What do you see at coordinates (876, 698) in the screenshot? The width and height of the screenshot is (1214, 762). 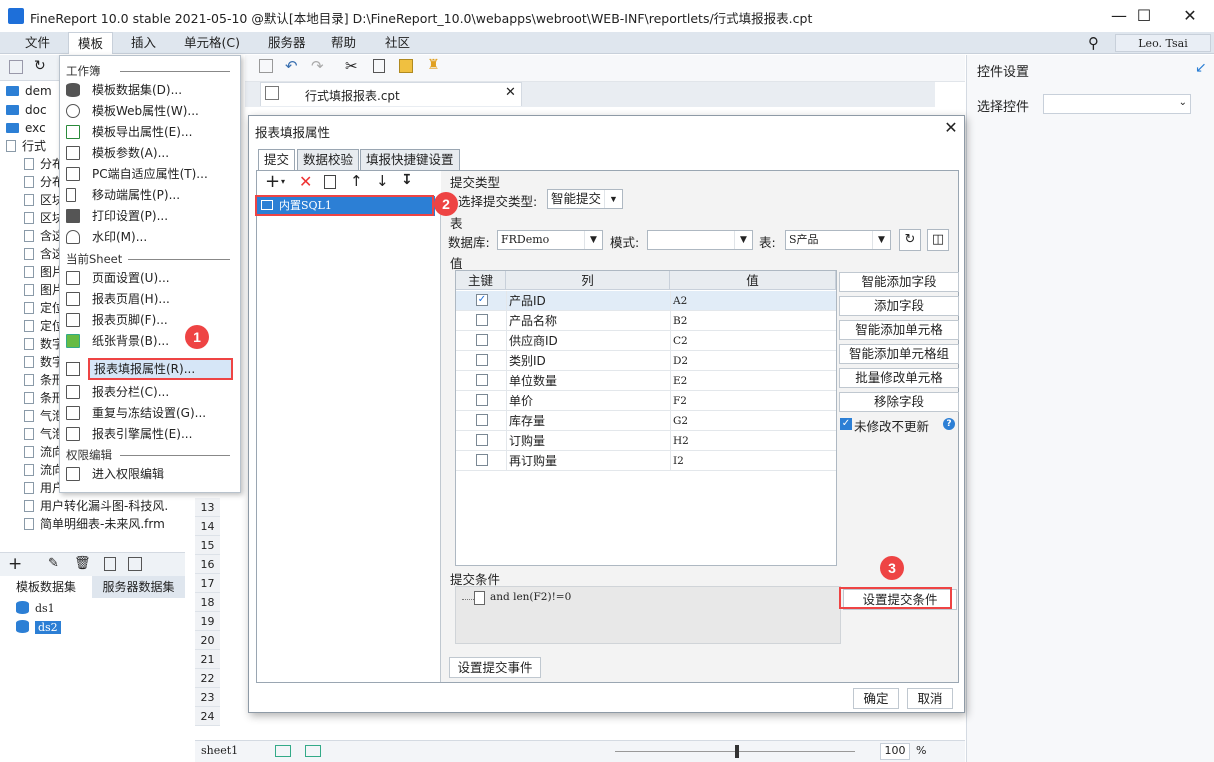 I see `ok-button: 确定` at bounding box center [876, 698].